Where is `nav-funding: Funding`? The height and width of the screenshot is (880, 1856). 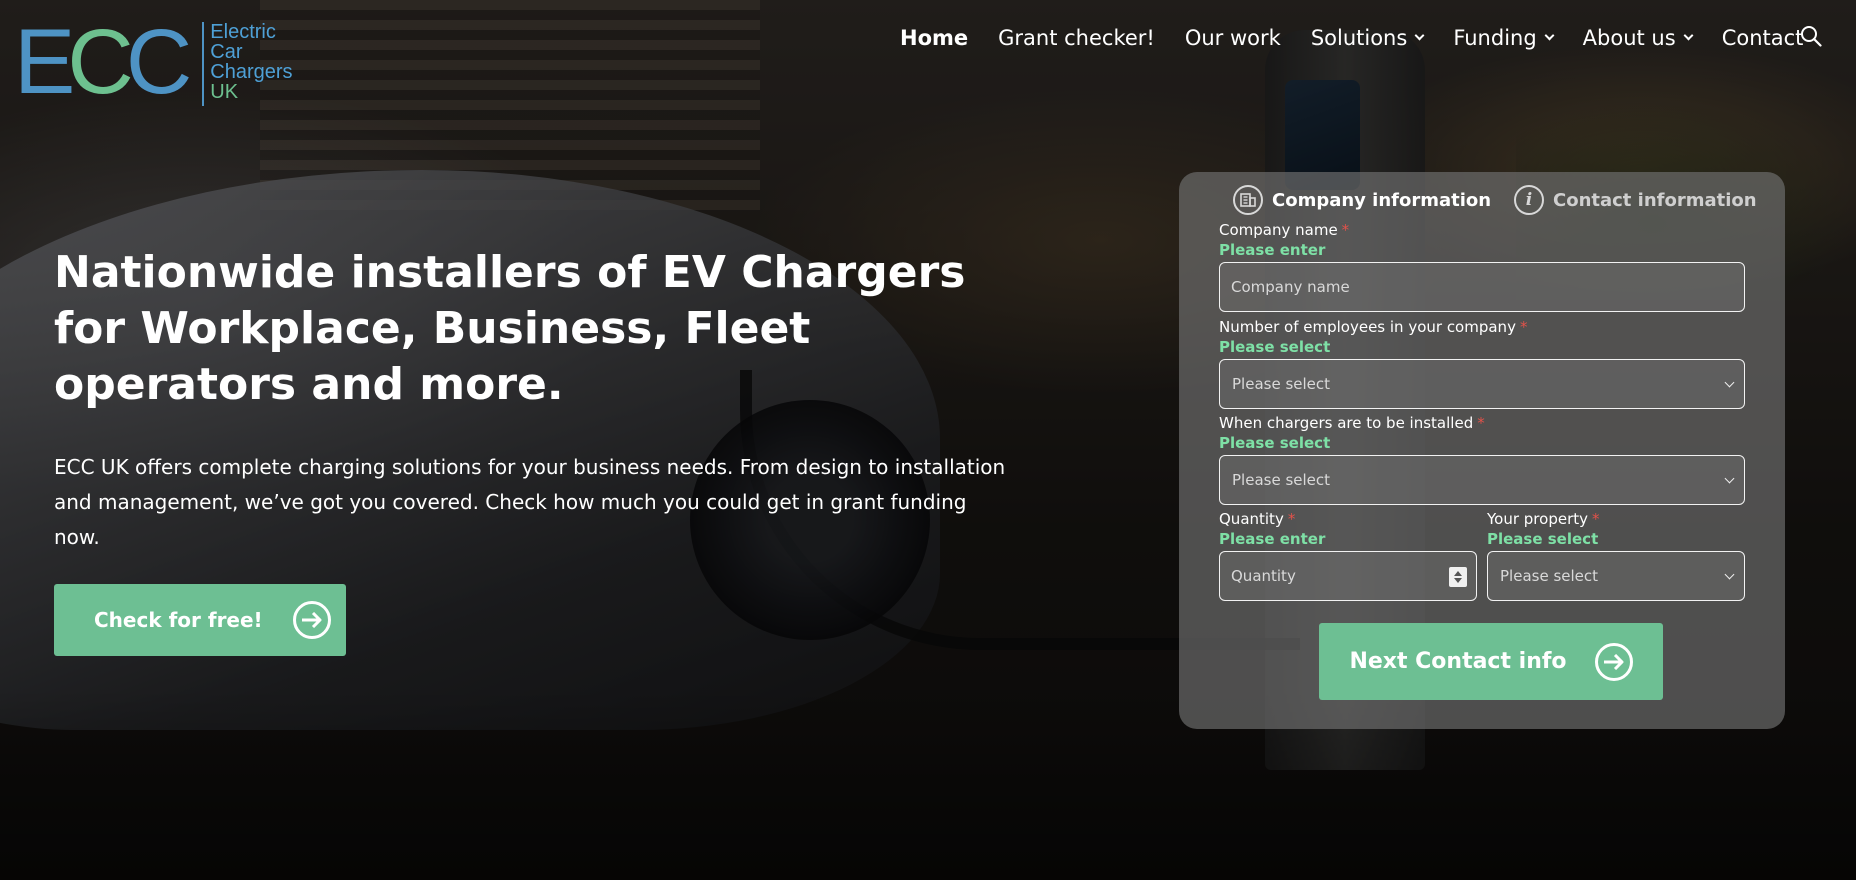 nav-funding: Funding is located at coordinates (1504, 38).